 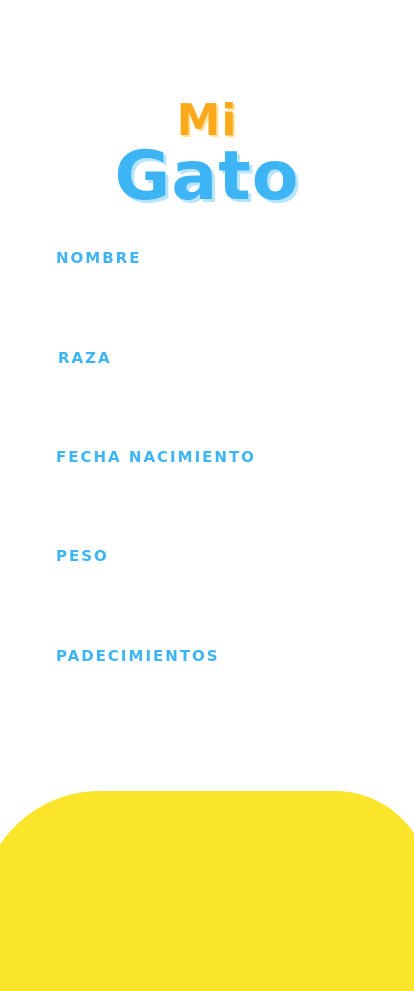 I want to click on field-padecimientos: PADECIMIENTOS, so click(x=207, y=692).